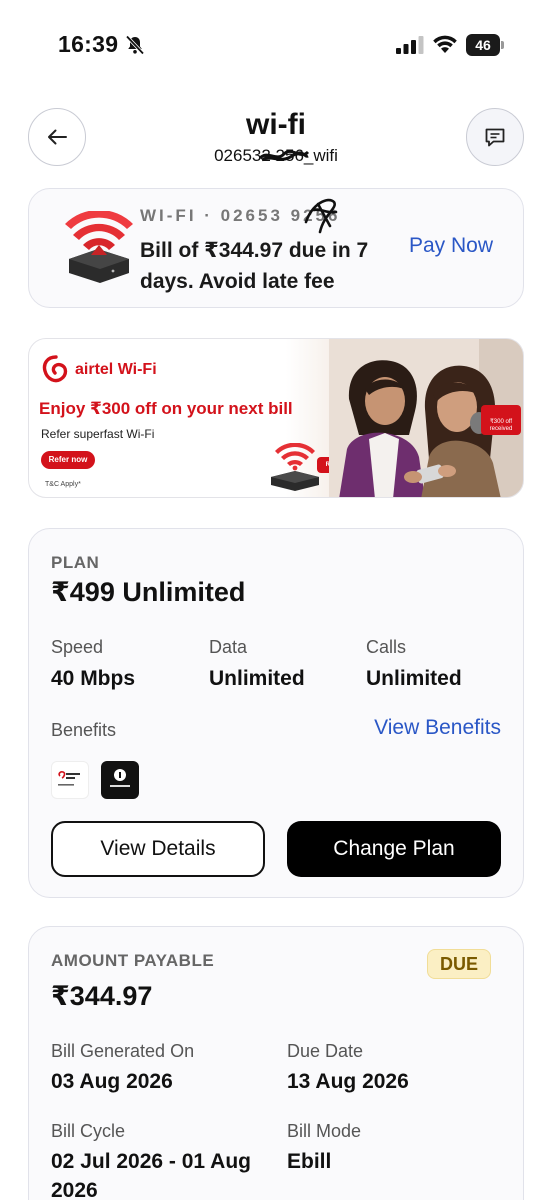 The height and width of the screenshot is (1200, 552). What do you see at coordinates (123, 1051) in the screenshot?
I see `bill-generated-label: Bill Generated On` at bounding box center [123, 1051].